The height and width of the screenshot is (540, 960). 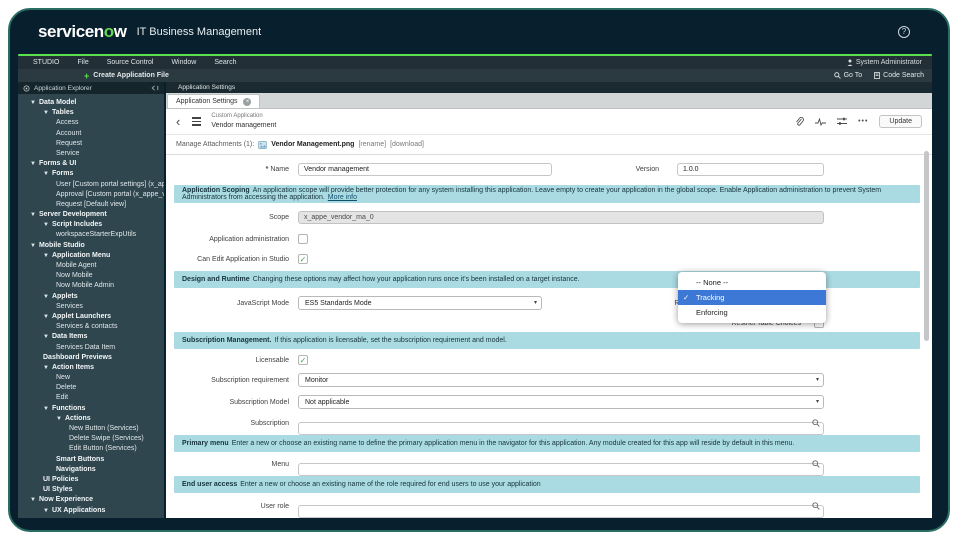 I want to click on tree-item-workspacestarterexputils: workspaceStarterExpUtils, so click(x=91, y=235).